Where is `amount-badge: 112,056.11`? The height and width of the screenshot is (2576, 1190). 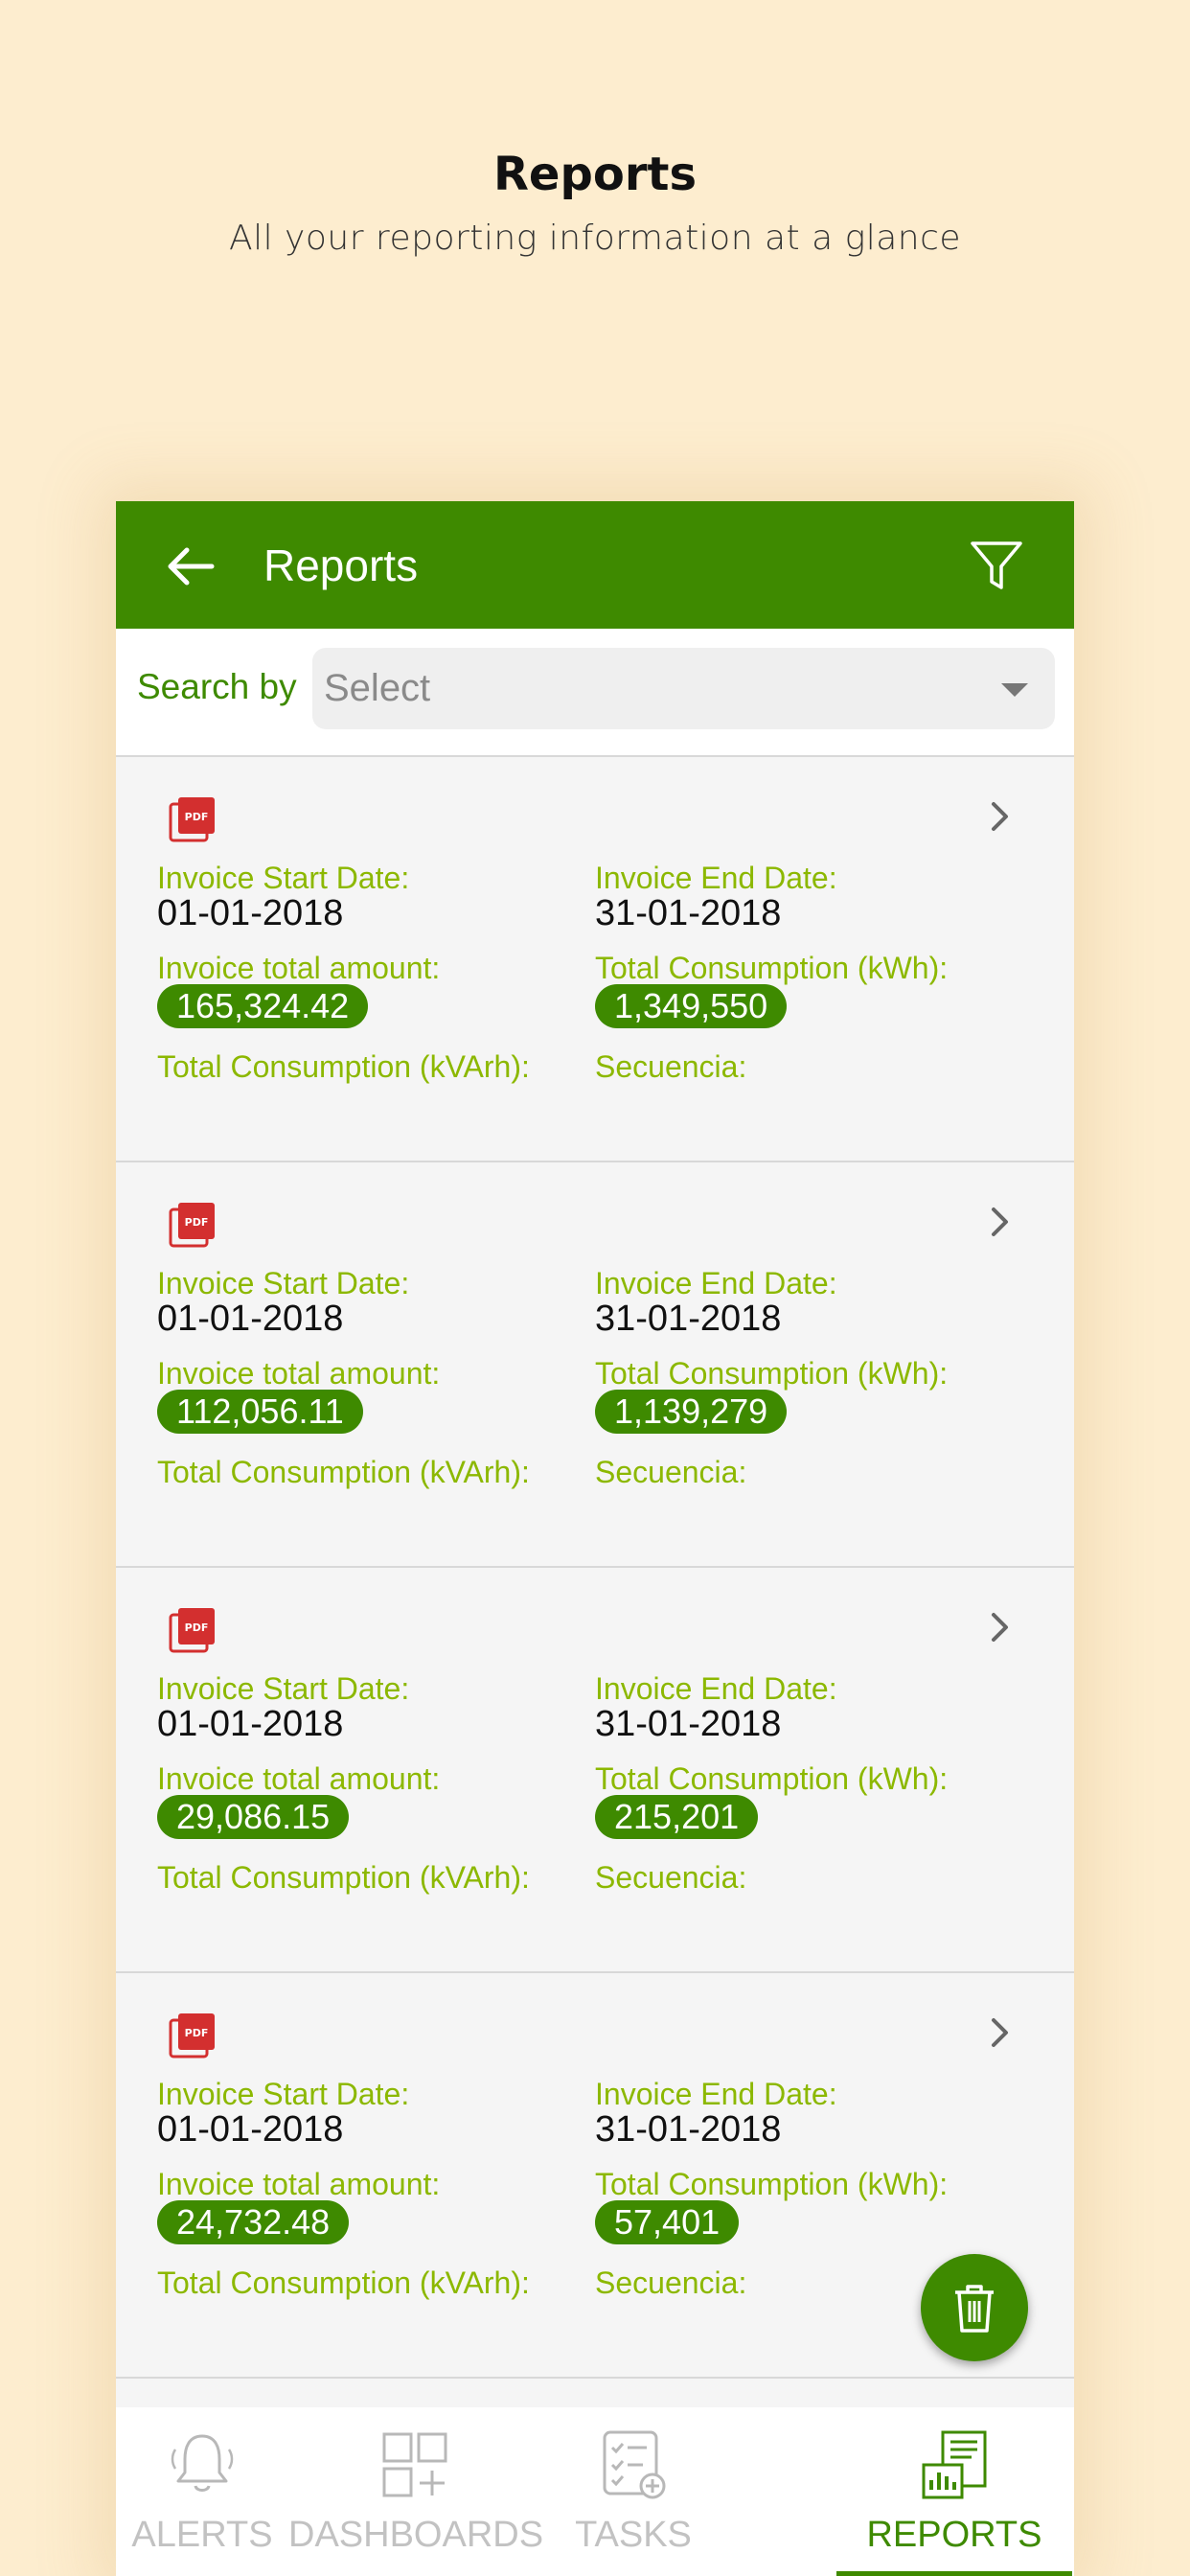 amount-badge: 112,056.11 is located at coordinates (260, 1412).